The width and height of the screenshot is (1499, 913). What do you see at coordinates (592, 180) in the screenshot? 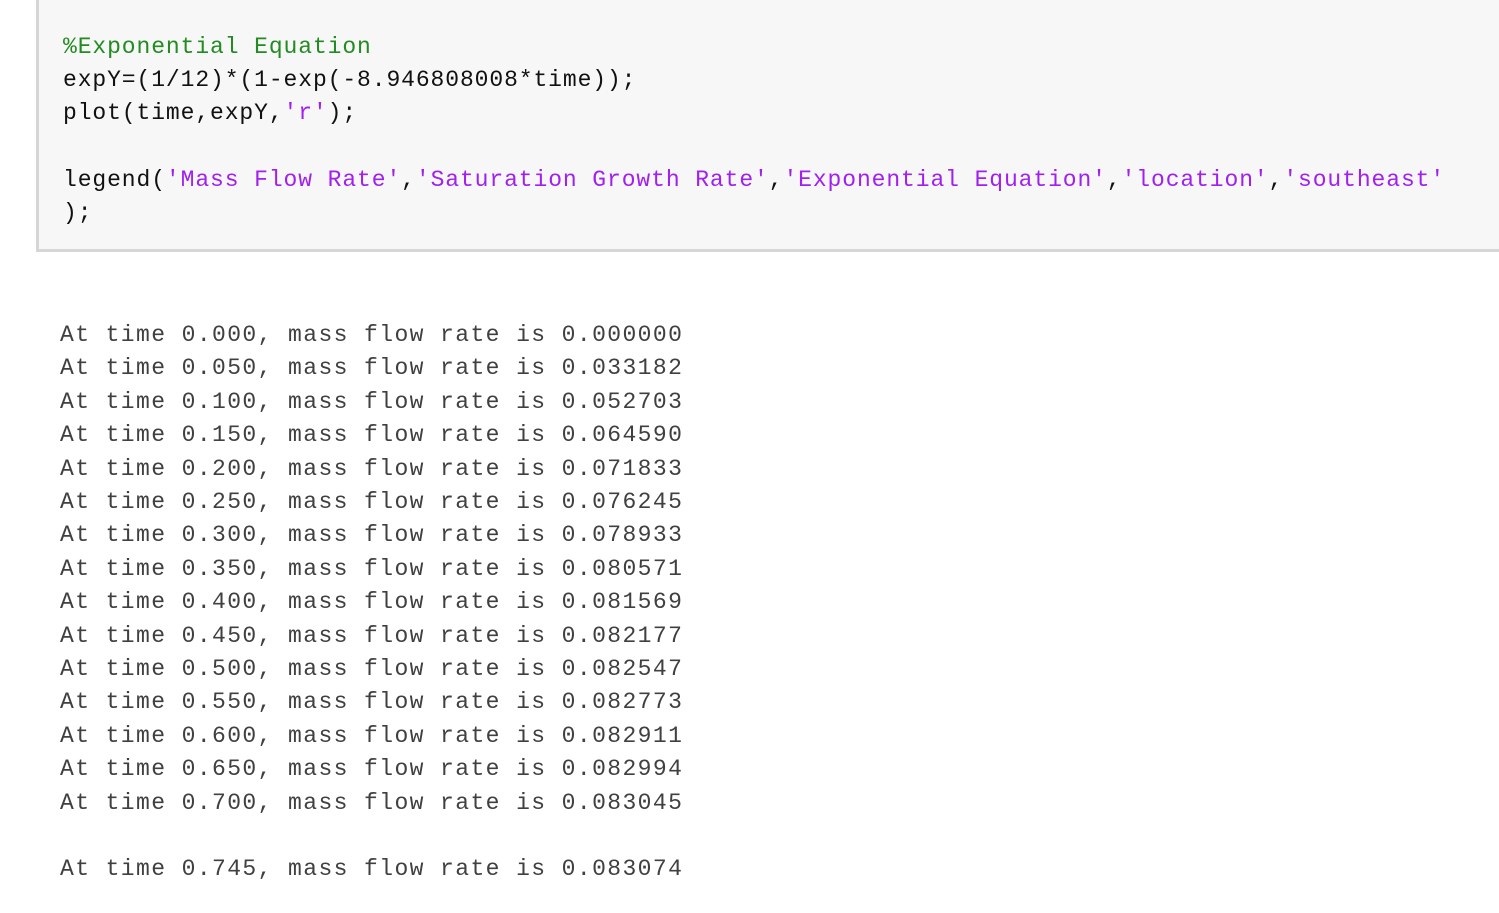
I see `legend-arg: 'Saturation Growth Rate'` at bounding box center [592, 180].